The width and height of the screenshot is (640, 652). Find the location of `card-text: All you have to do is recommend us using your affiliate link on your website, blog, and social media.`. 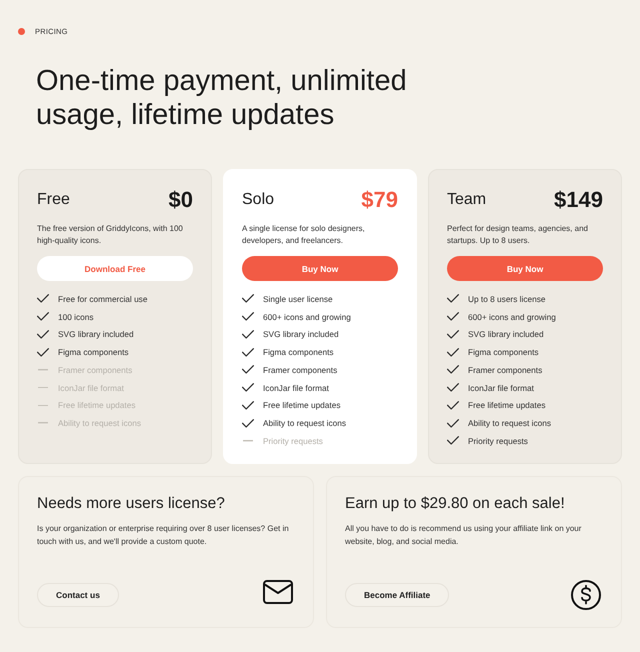

card-text: All you have to do is recommend us using your affiliate link on your website, blog, and social media. is located at coordinates (463, 535).